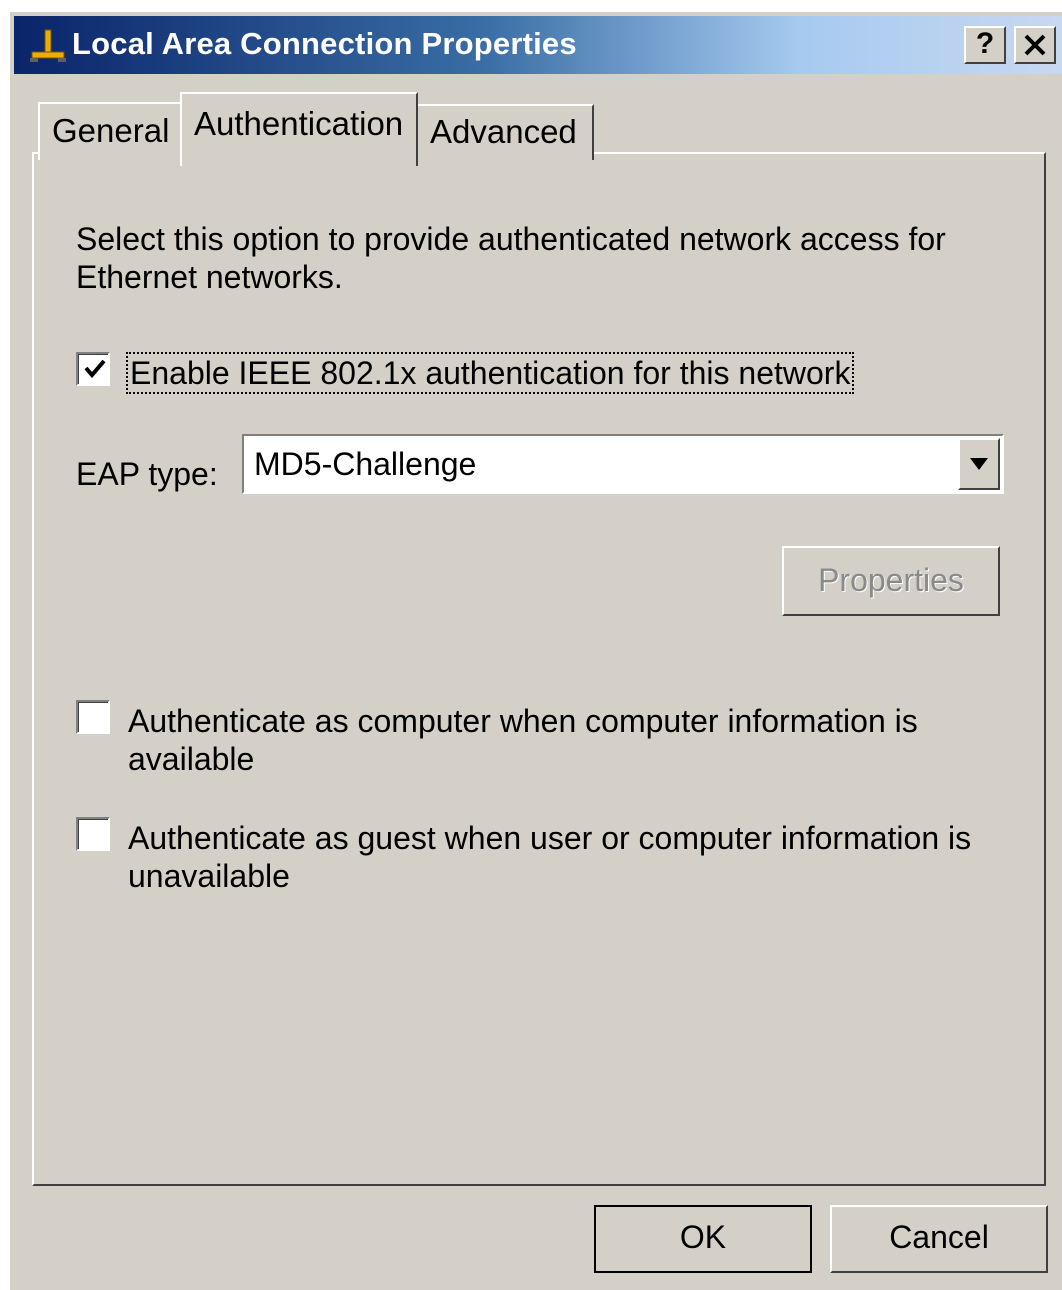 This screenshot has width=1062, height=1290. I want to click on auth-as-guest-checkbox, so click(93, 834).